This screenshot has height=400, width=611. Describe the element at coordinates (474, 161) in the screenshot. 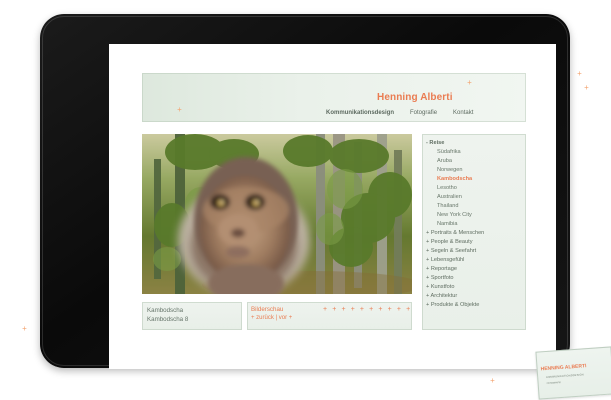

I see `sidebar-item-aruba: Aruba` at that location.